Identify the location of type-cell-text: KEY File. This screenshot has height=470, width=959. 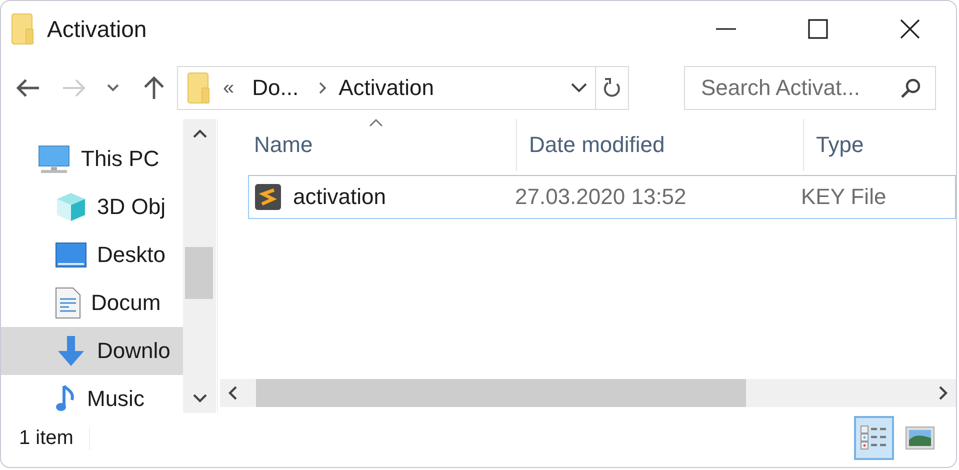
(844, 197).